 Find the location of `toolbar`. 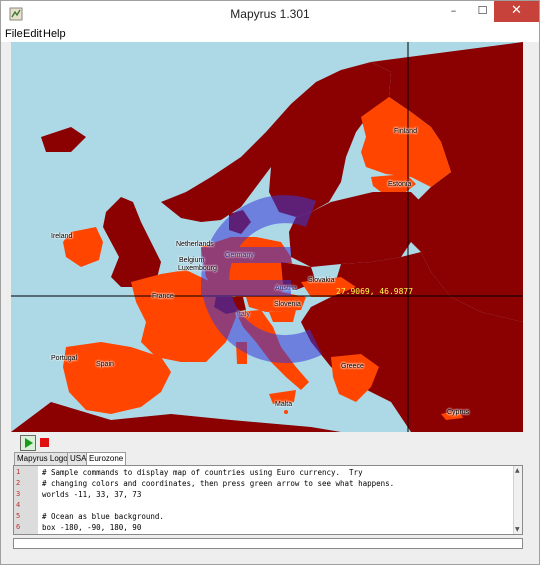

toolbar is located at coordinates (267, 443).